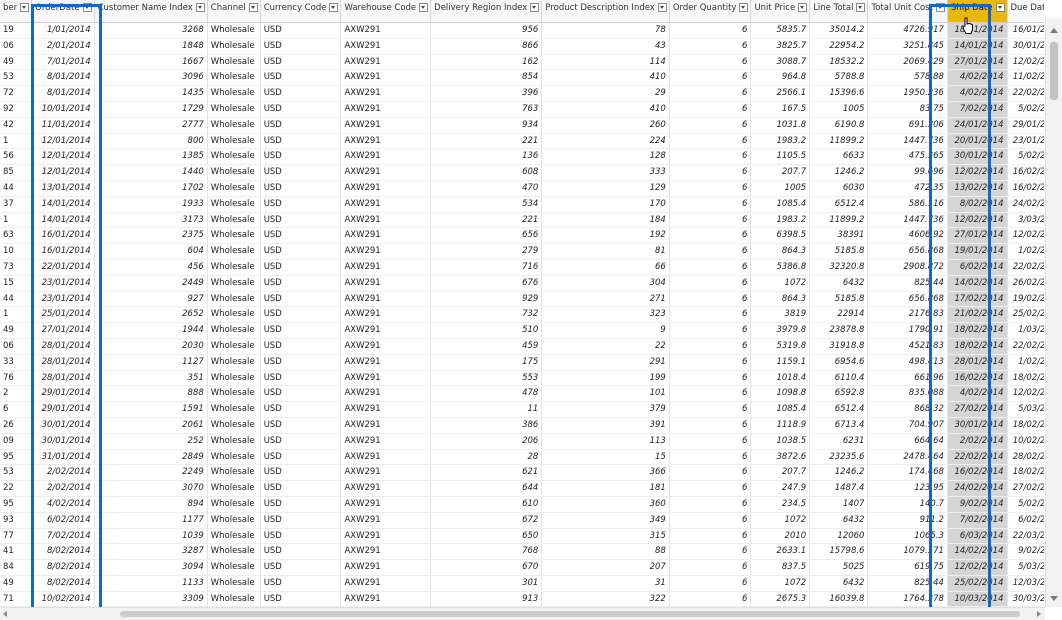 This screenshot has width=1062, height=620. What do you see at coordinates (907, 330) in the screenshot?
I see `cell-total-unit-cost: 1790.91` at bounding box center [907, 330].